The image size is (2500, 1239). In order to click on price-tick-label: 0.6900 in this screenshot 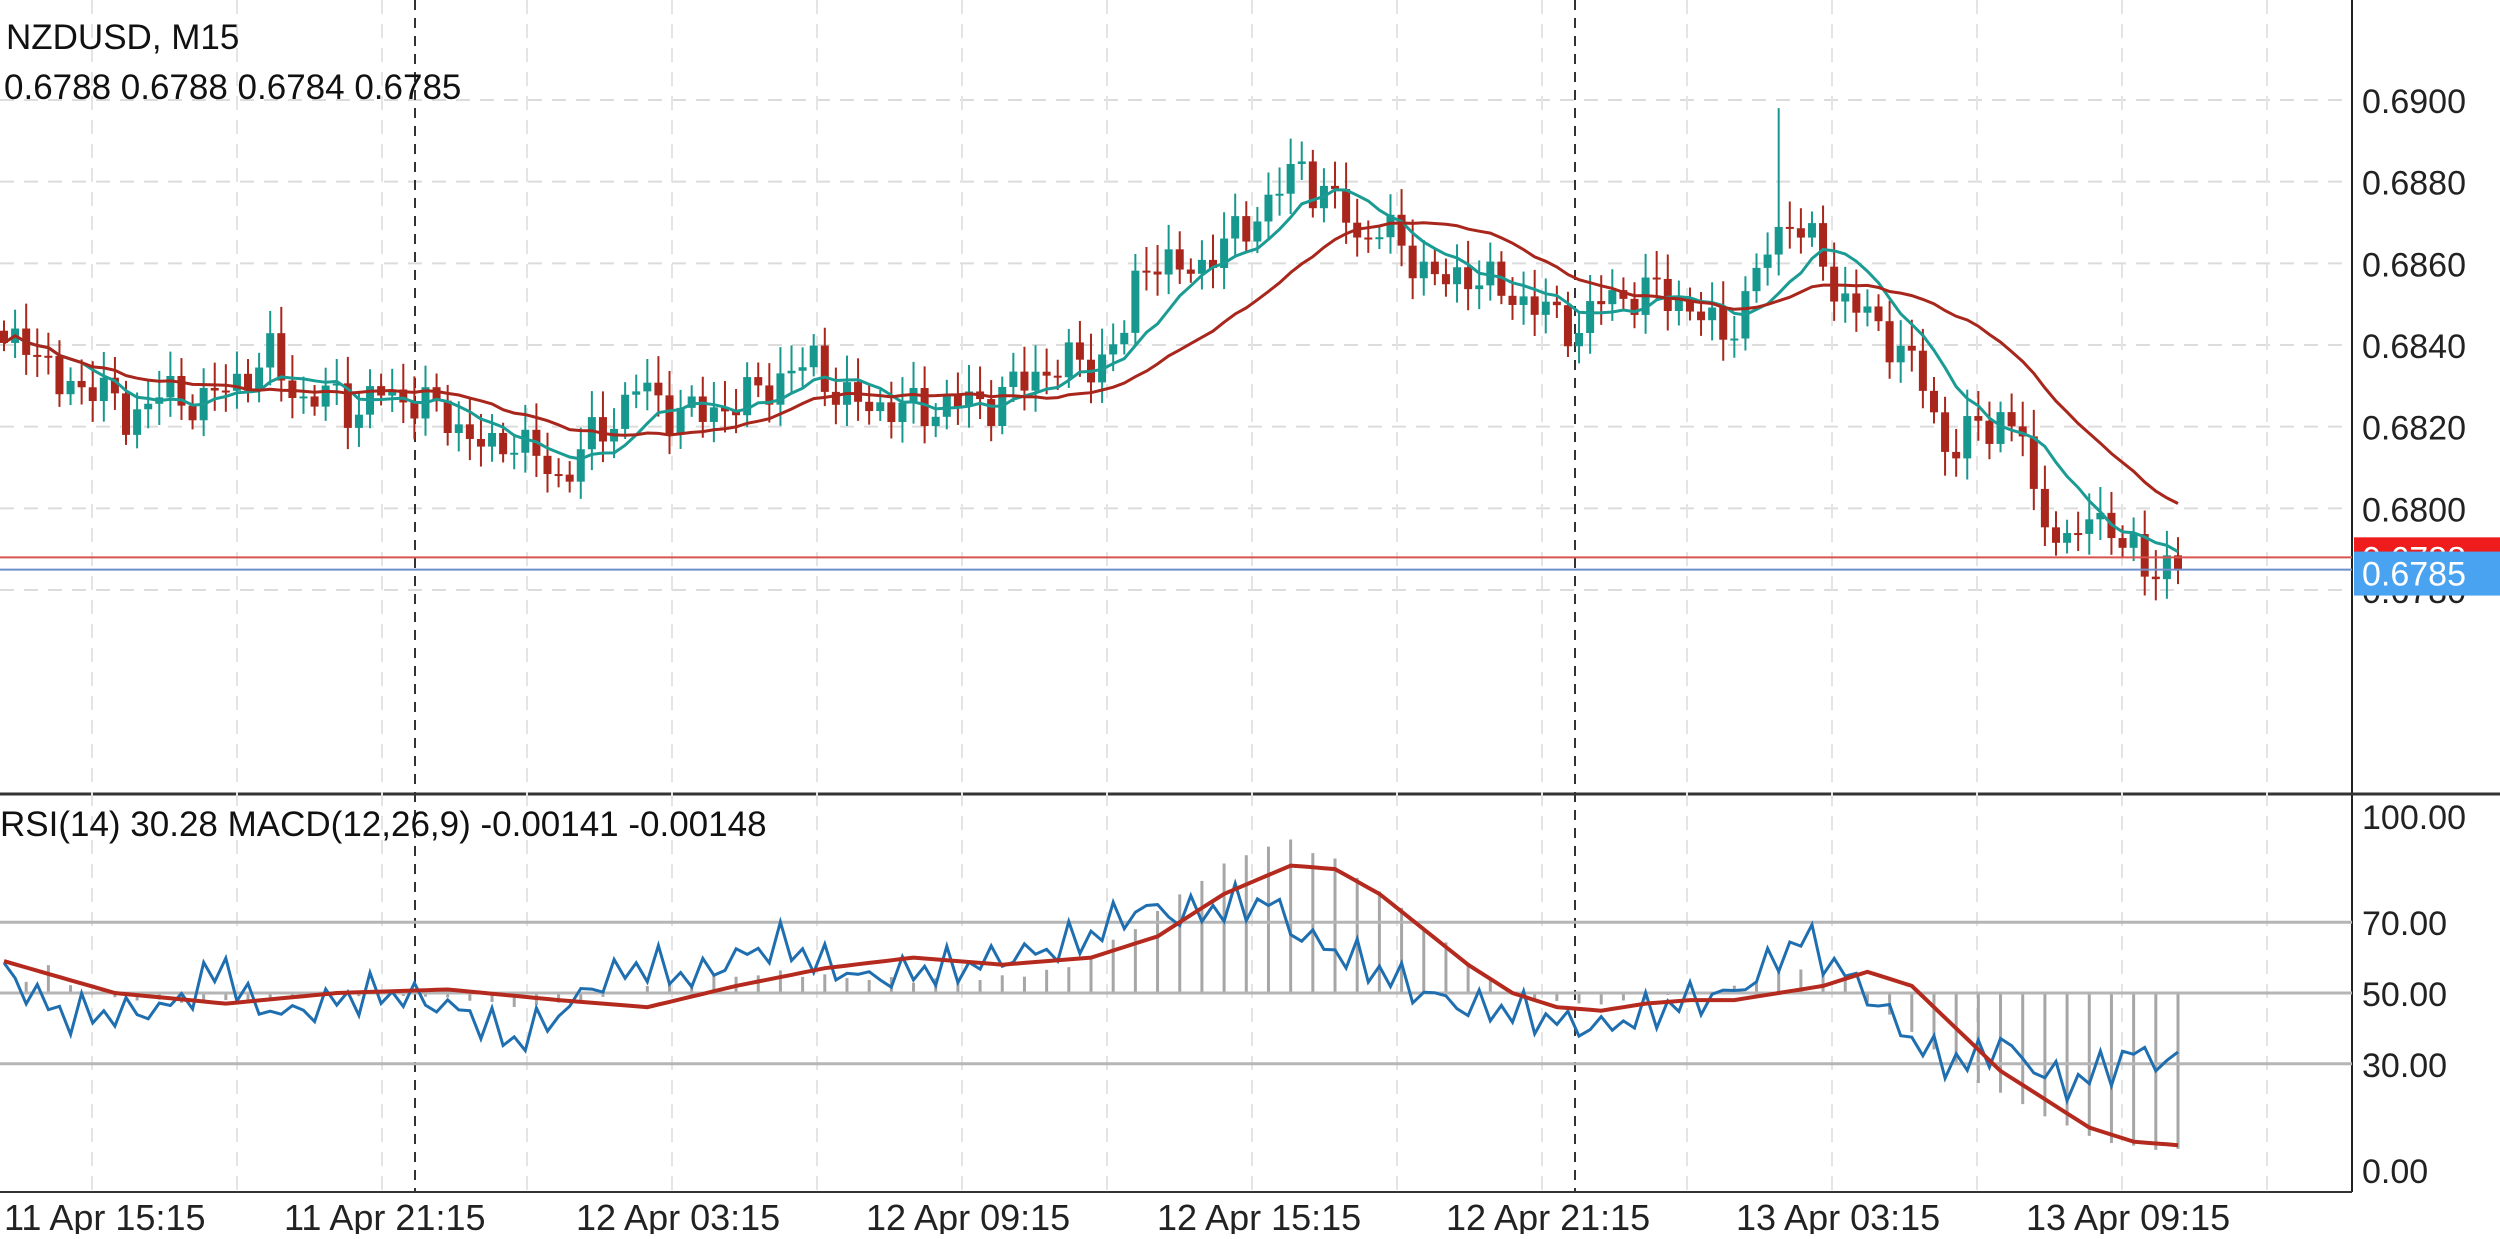, I will do `click(2414, 102)`.